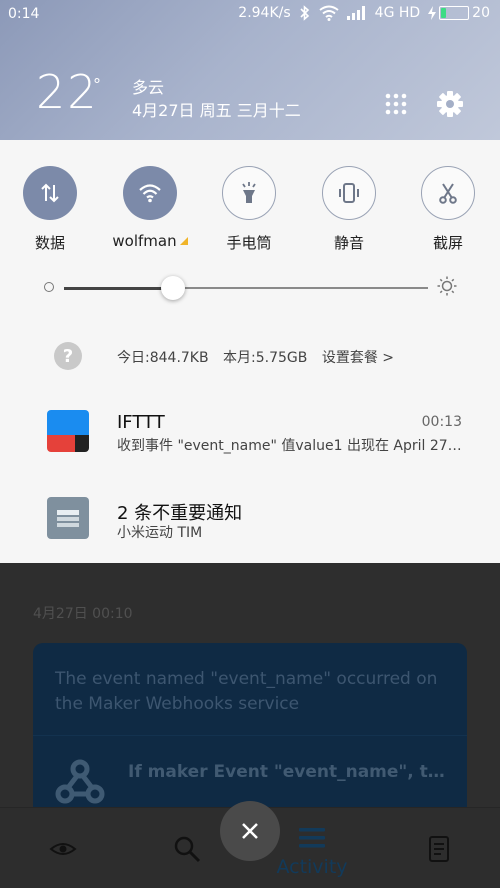  Describe the element at coordinates (264, 13) in the screenshot. I see `net-speed: 2.94K/s` at that location.